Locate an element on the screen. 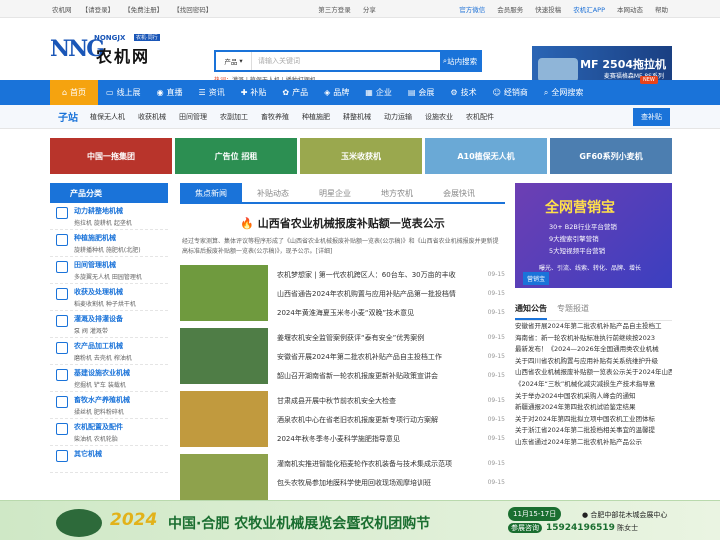 The height and width of the screenshot is (540, 720). subnav-item: 农机配件 is located at coordinates (480, 117).